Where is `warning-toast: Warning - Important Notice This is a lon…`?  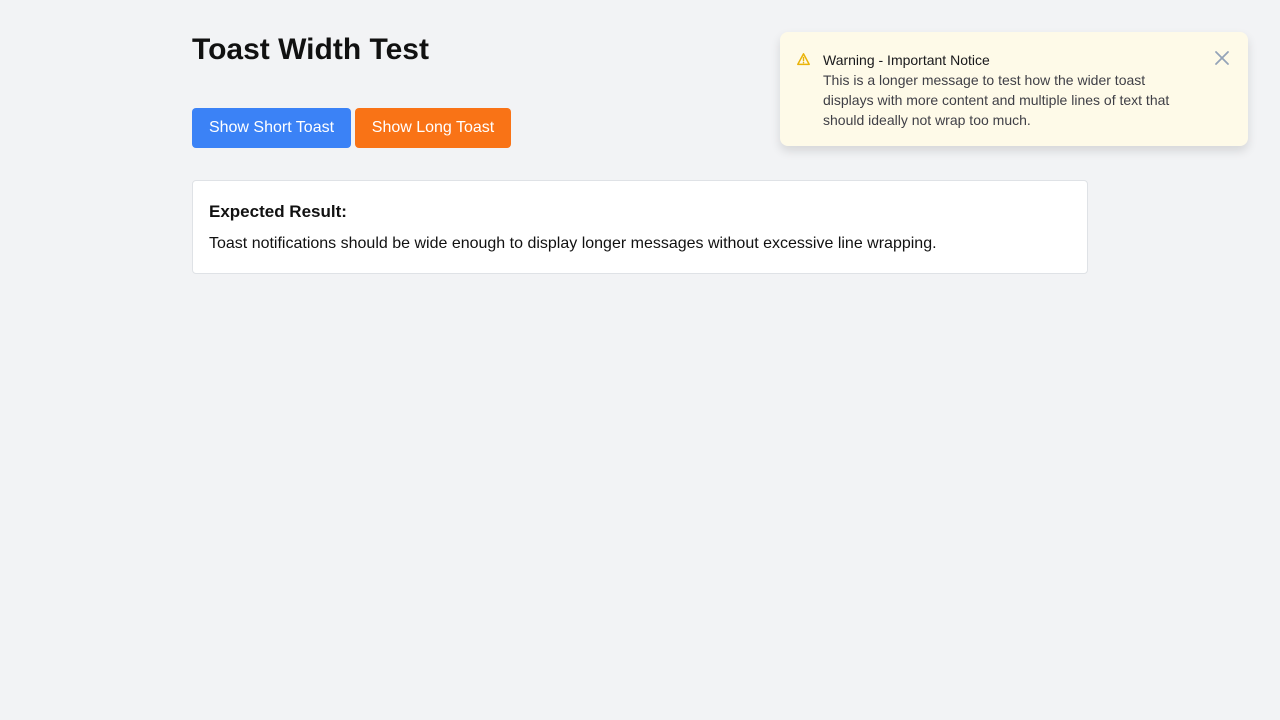
warning-toast: Warning - Important Notice This is a lon… is located at coordinates (1014, 89).